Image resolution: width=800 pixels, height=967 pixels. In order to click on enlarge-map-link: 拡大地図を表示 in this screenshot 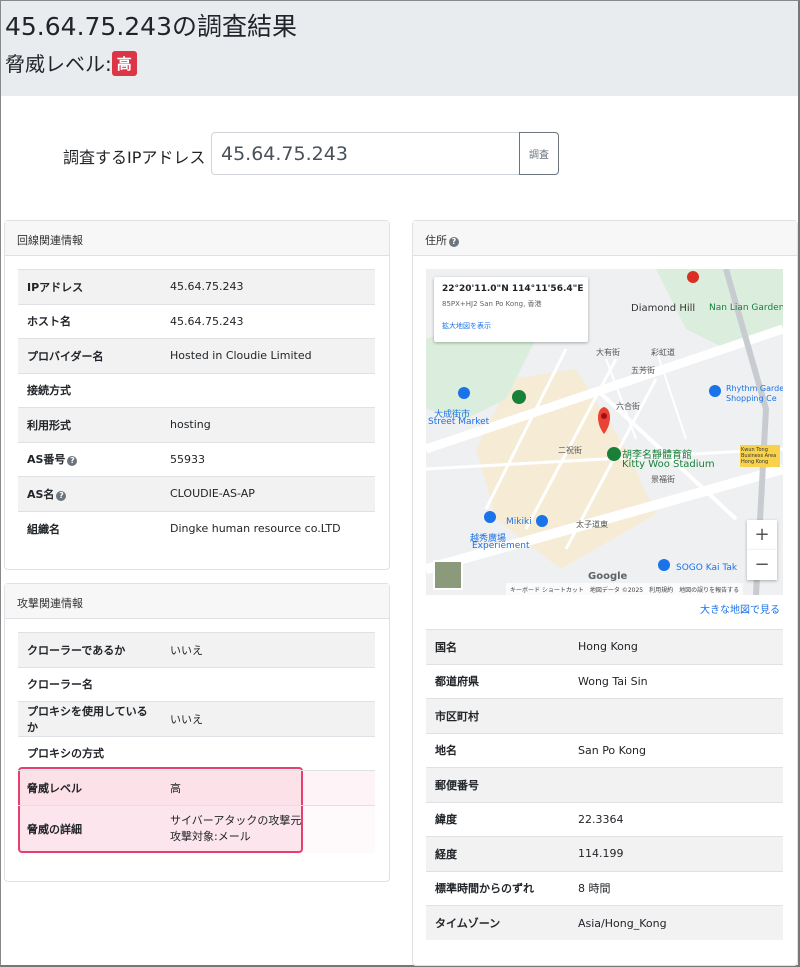, I will do `click(511, 326)`.